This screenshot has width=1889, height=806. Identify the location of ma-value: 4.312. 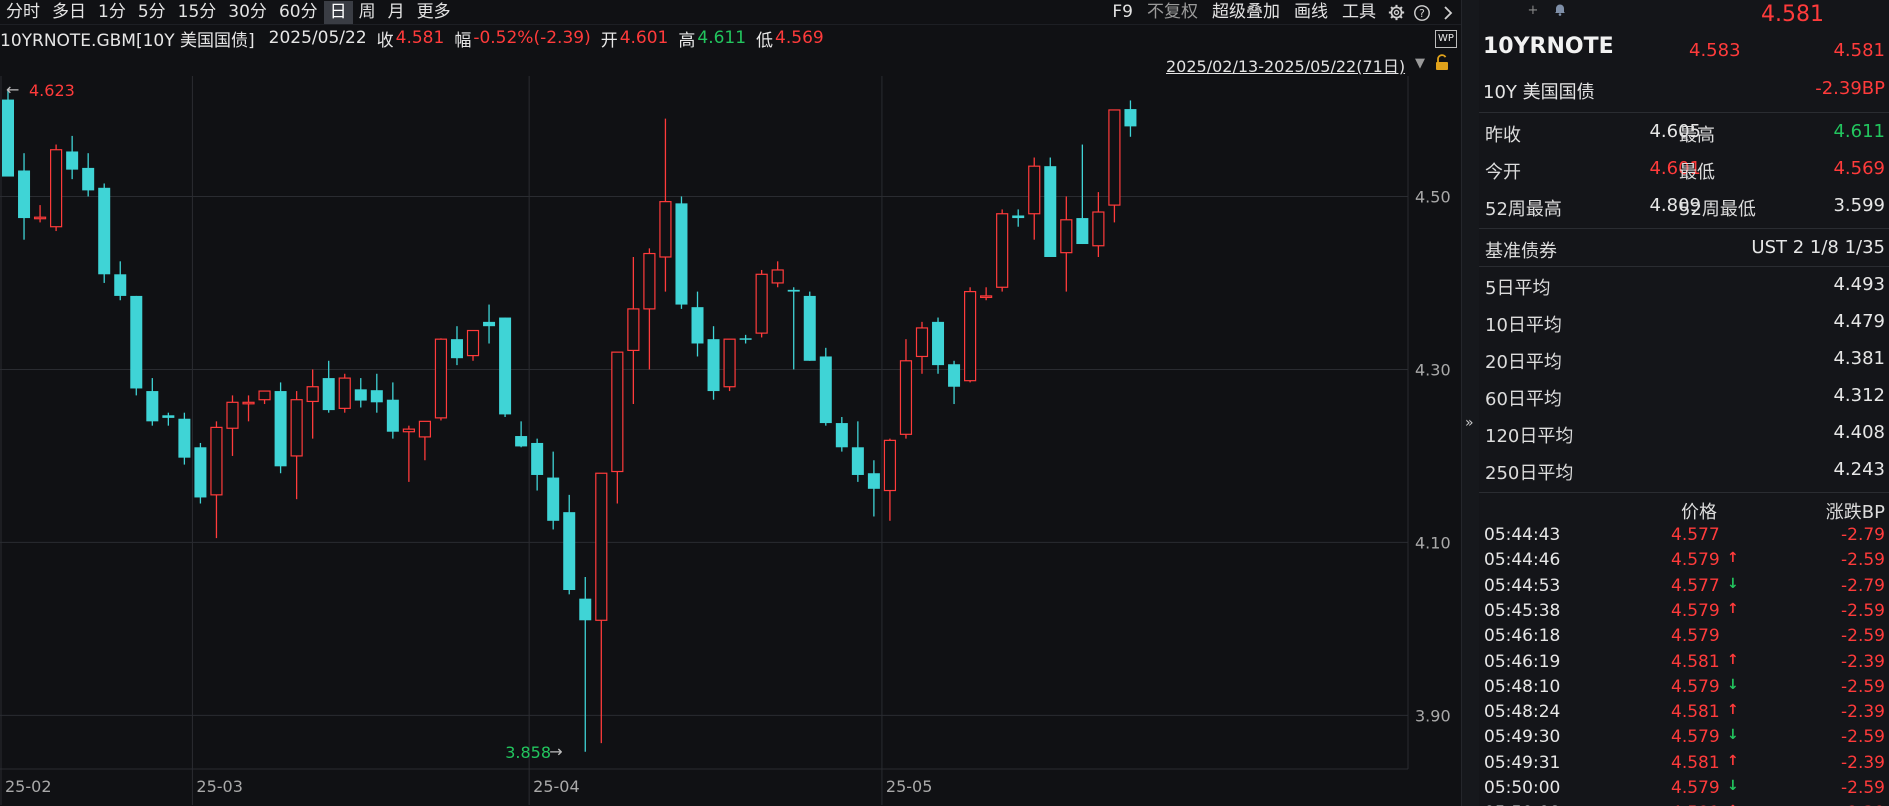
(1859, 395).